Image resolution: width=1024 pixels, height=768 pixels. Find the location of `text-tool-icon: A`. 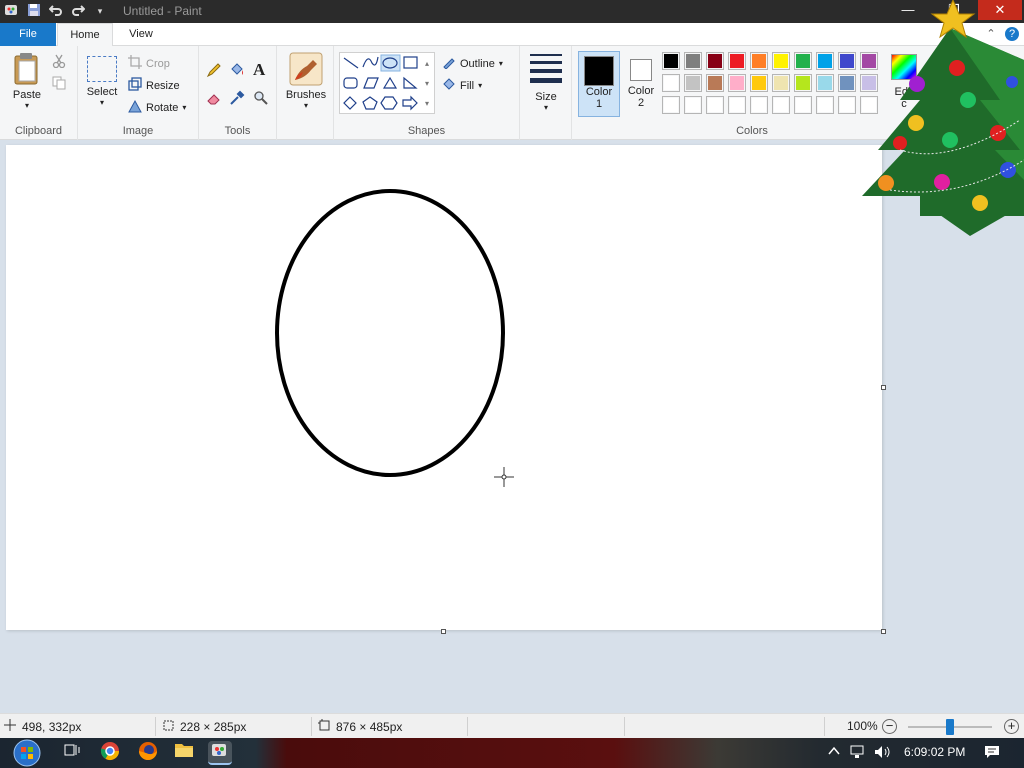

text-tool-icon: A is located at coordinates (259, 70).